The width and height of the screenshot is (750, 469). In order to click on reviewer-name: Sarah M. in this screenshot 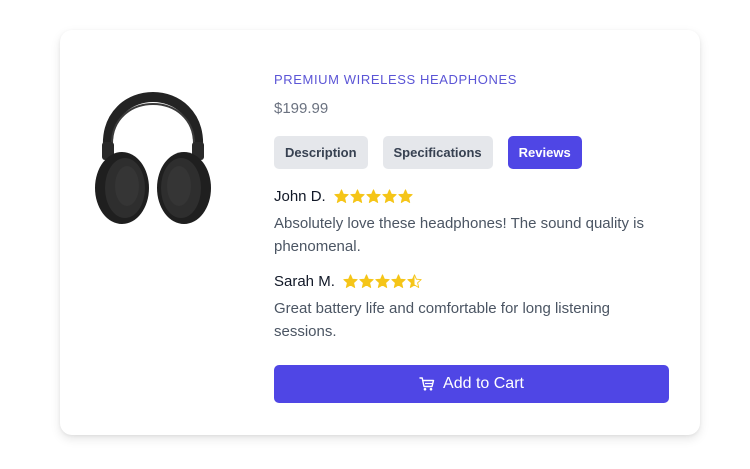, I will do `click(304, 281)`.